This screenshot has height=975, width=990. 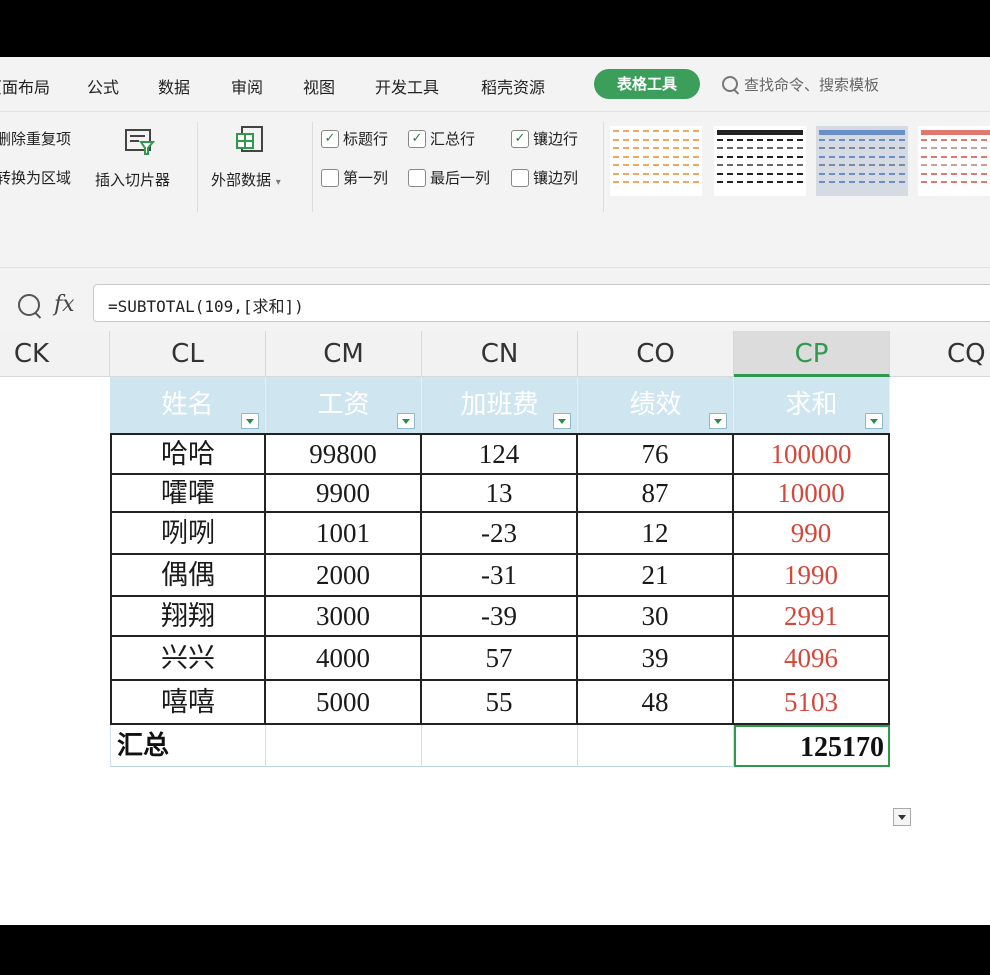 What do you see at coordinates (656, 354) in the screenshot?
I see `column-header-co: CO` at bounding box center [656, 354].